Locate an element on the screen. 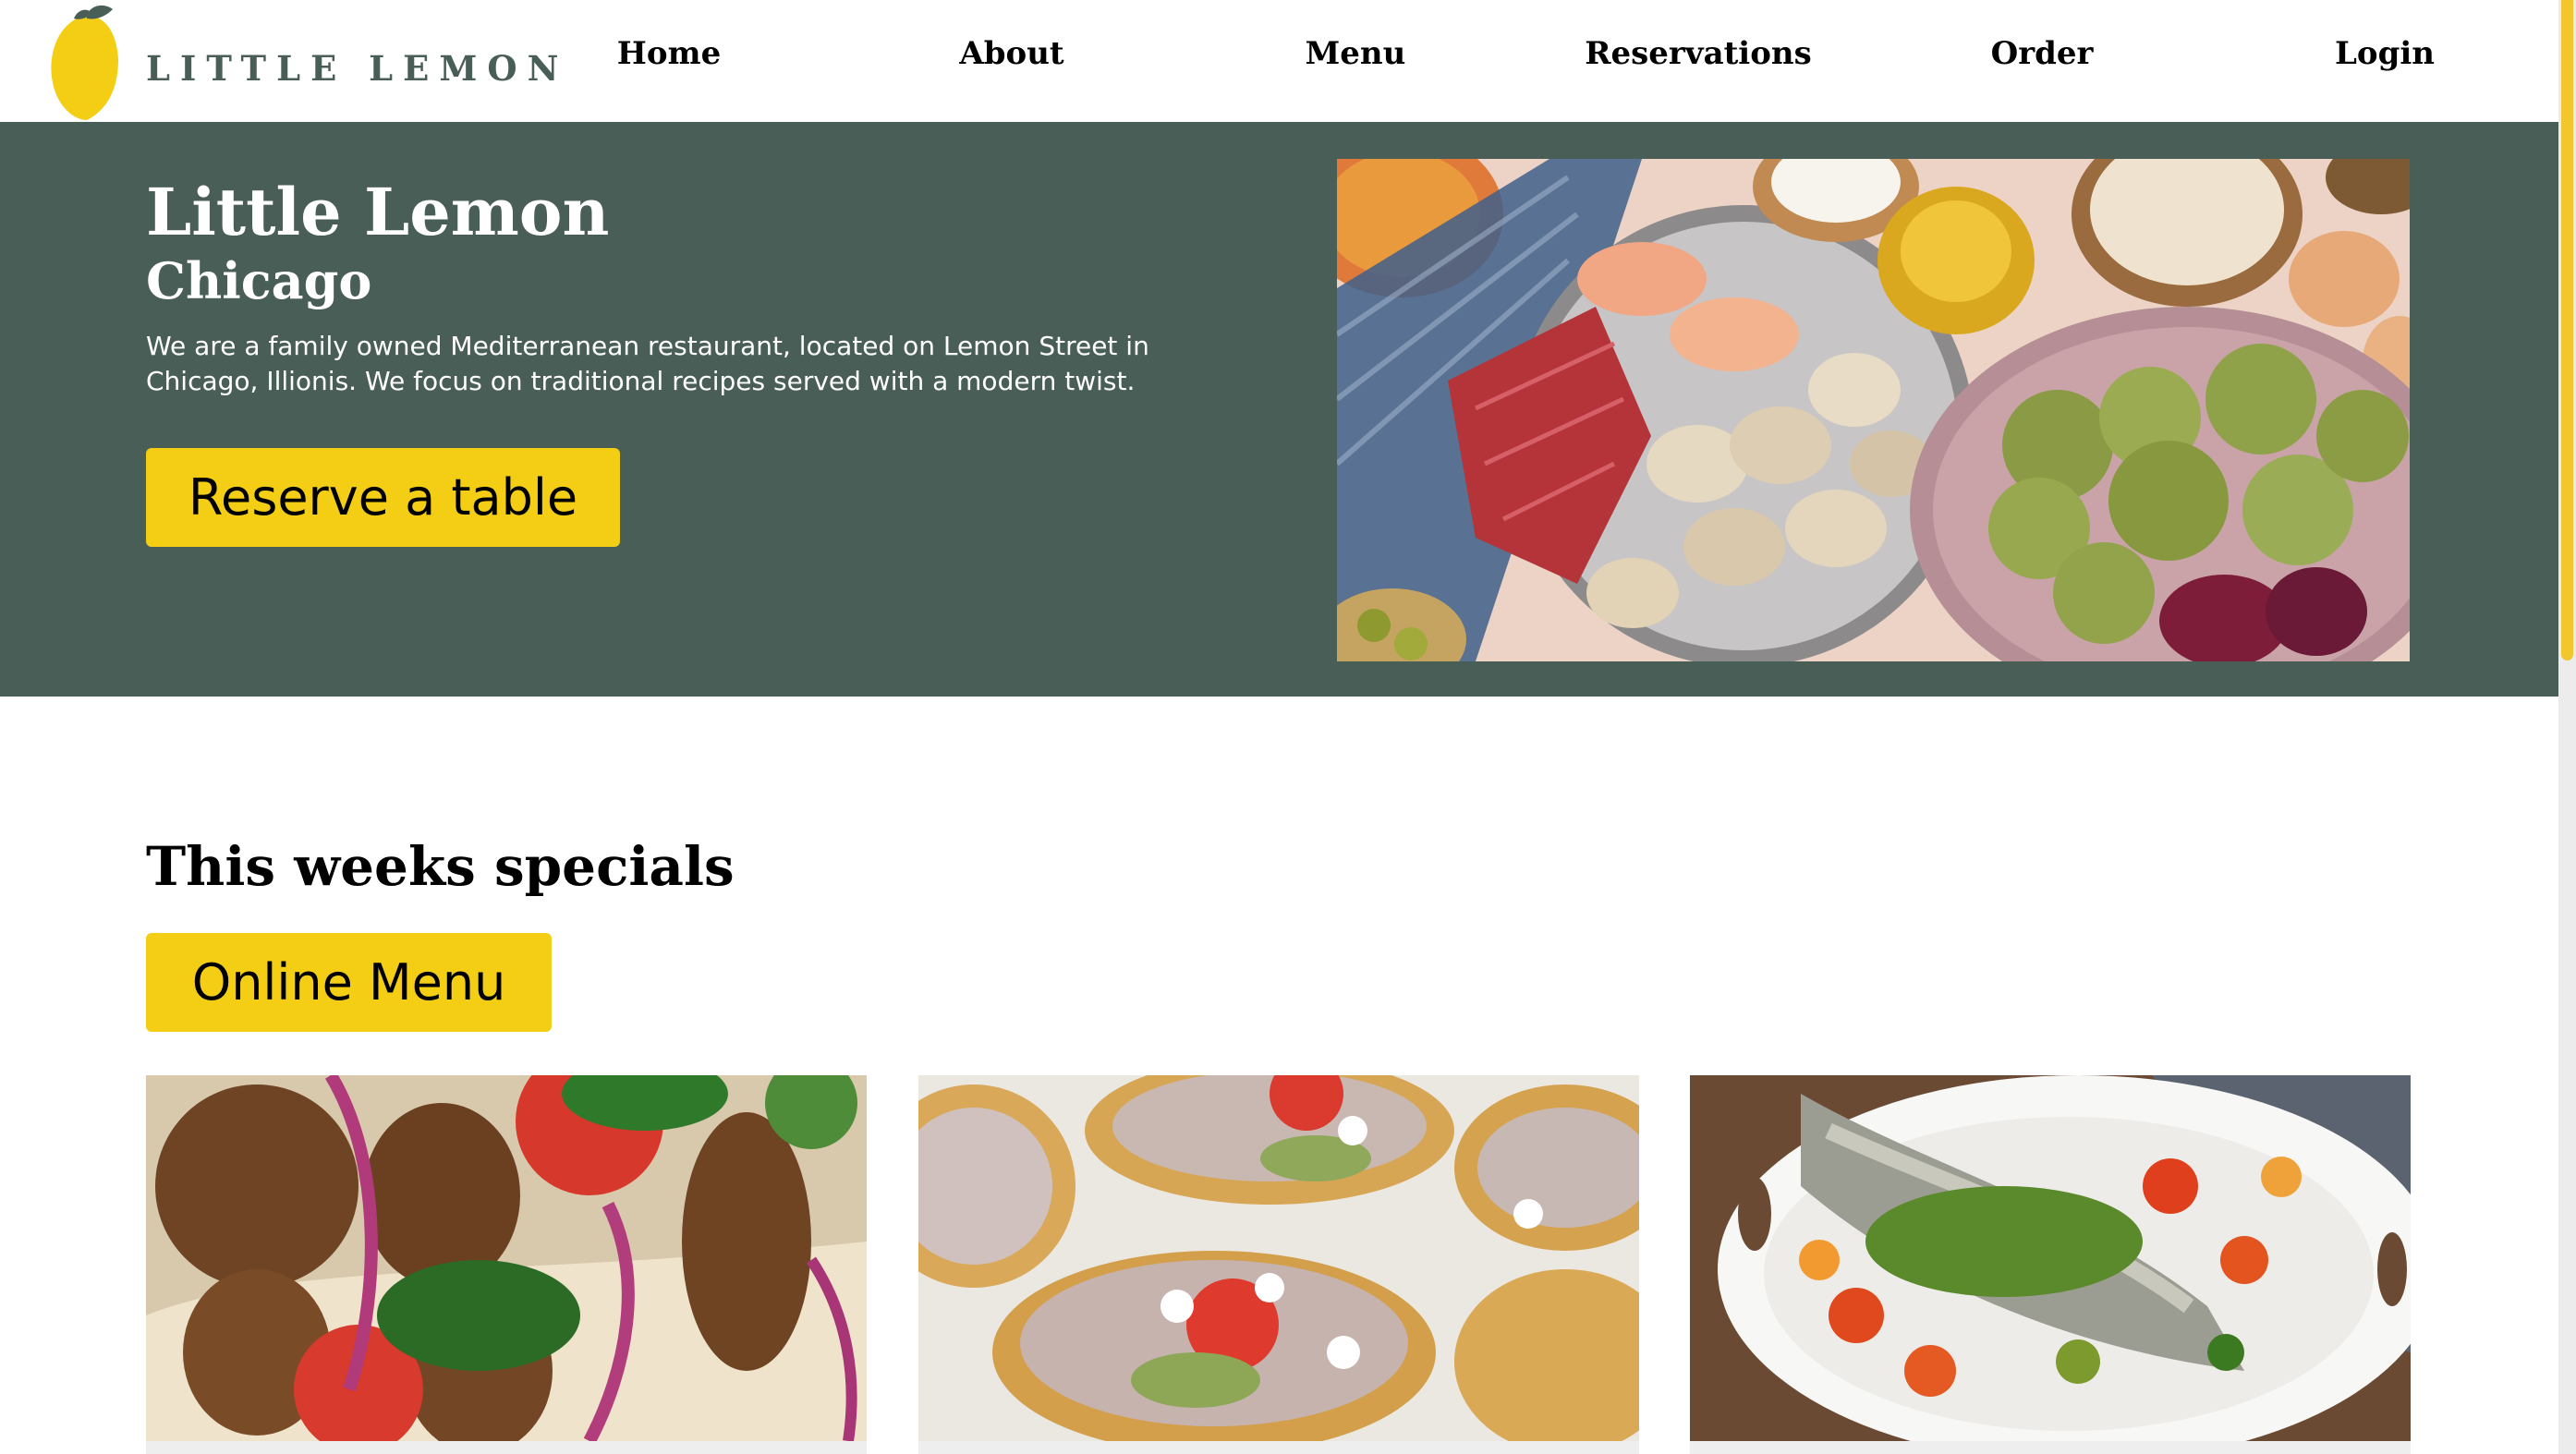  specials-title: This weeks specials is located at coordinates (440, 866).